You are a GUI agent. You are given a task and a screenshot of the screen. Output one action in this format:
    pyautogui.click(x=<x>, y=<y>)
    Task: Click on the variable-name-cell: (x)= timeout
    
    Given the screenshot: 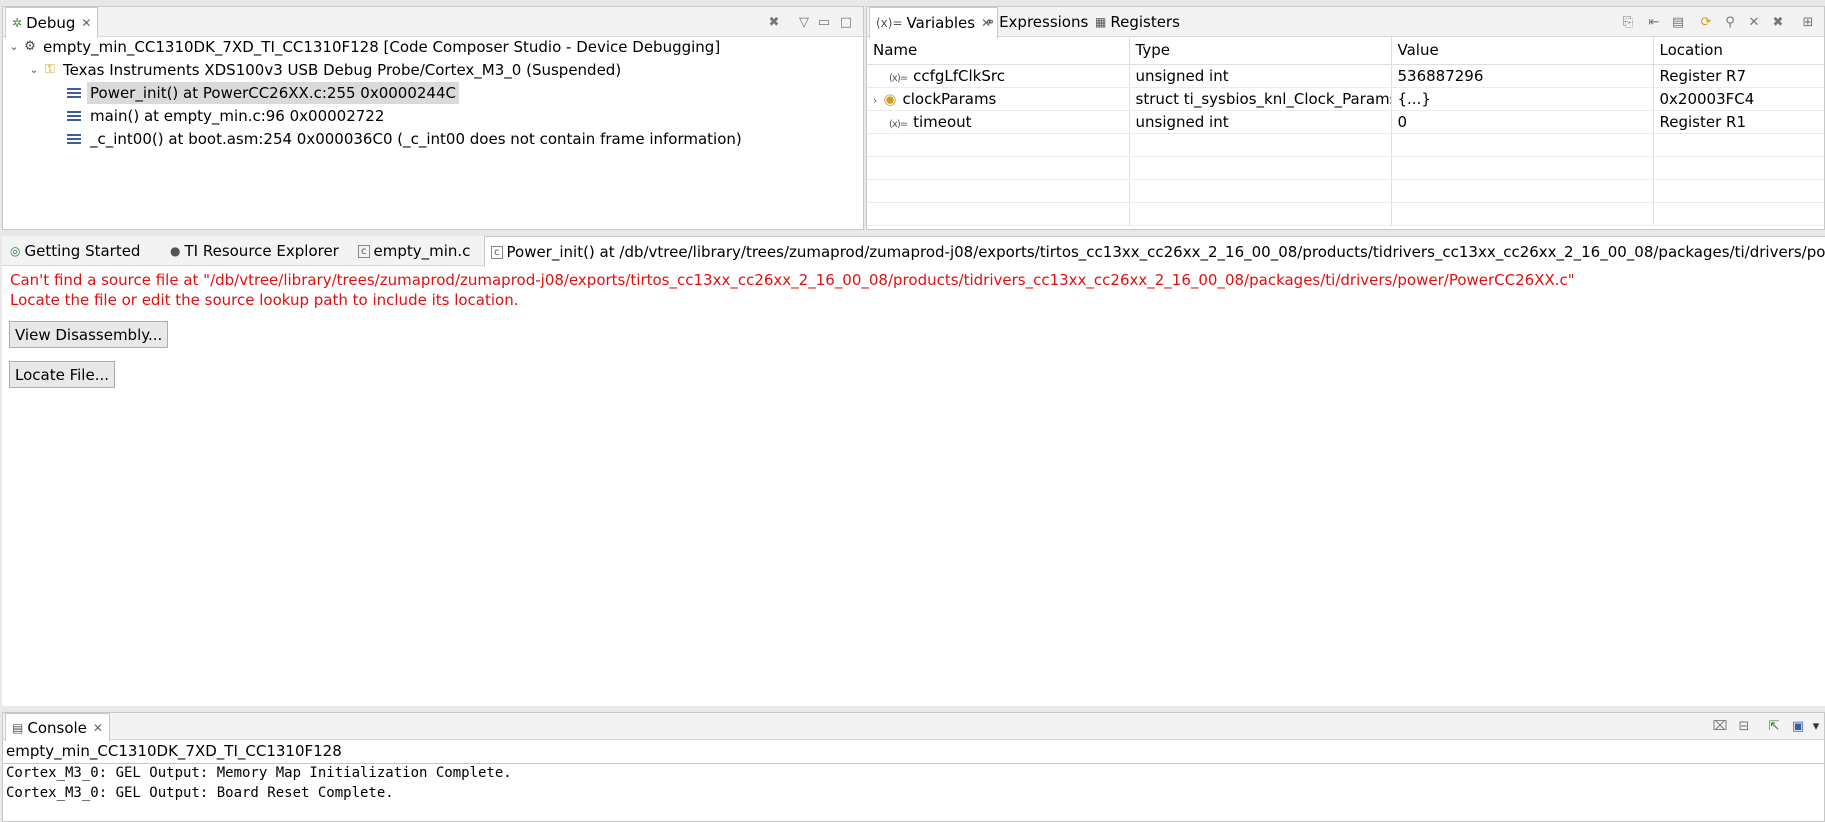 What is the action you would take?
    pyautogui.click(x=998, y=122)
    